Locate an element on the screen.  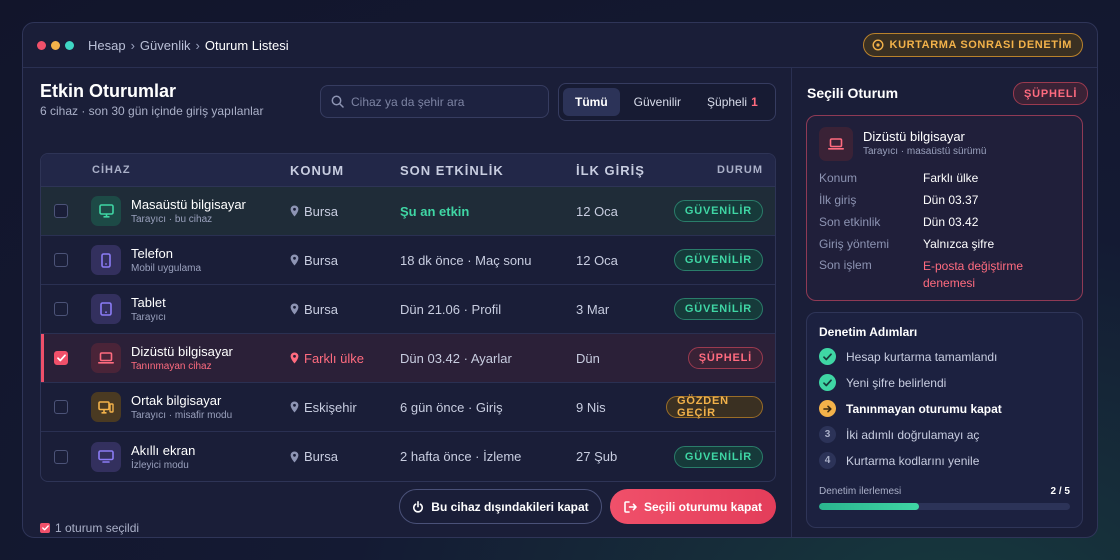
device-name: Akıllı ekran is located at coordinates (163, 450).